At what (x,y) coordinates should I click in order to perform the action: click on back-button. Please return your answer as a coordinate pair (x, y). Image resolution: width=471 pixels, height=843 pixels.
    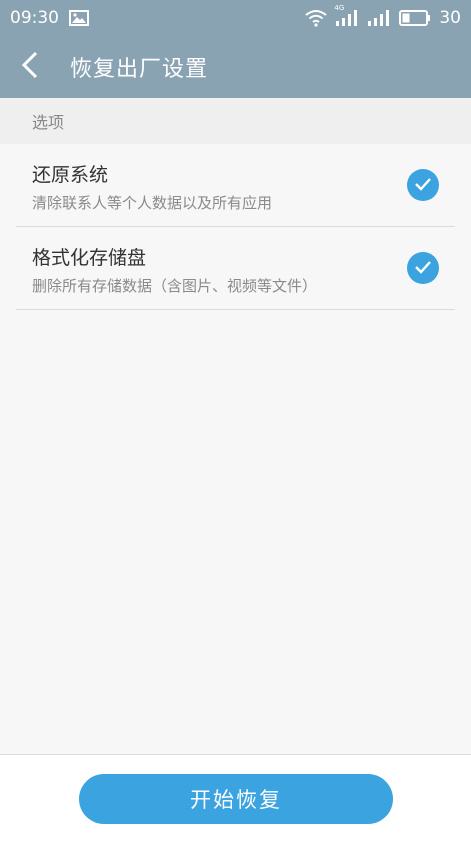
    Looking at the image, I should click on (30, 67).